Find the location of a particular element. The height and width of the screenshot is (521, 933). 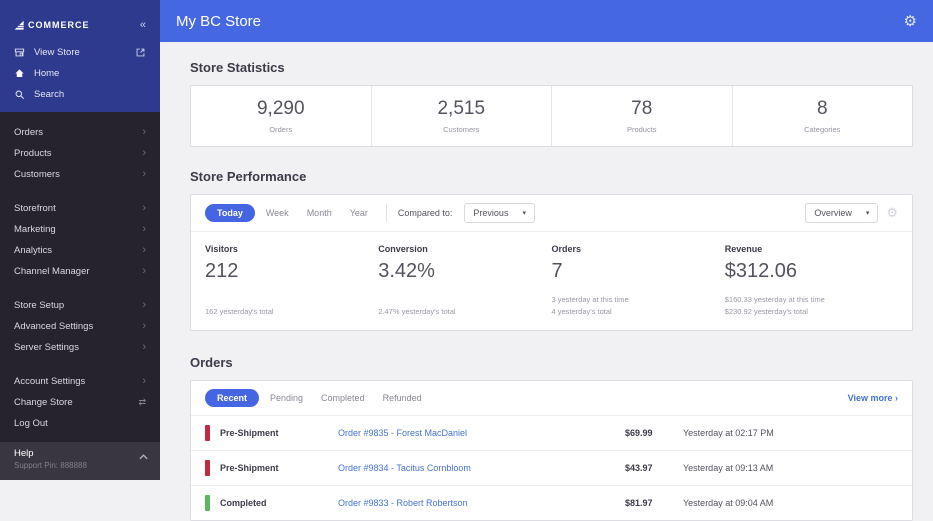

stat-value: 78 is located at coordinates (642, 108).